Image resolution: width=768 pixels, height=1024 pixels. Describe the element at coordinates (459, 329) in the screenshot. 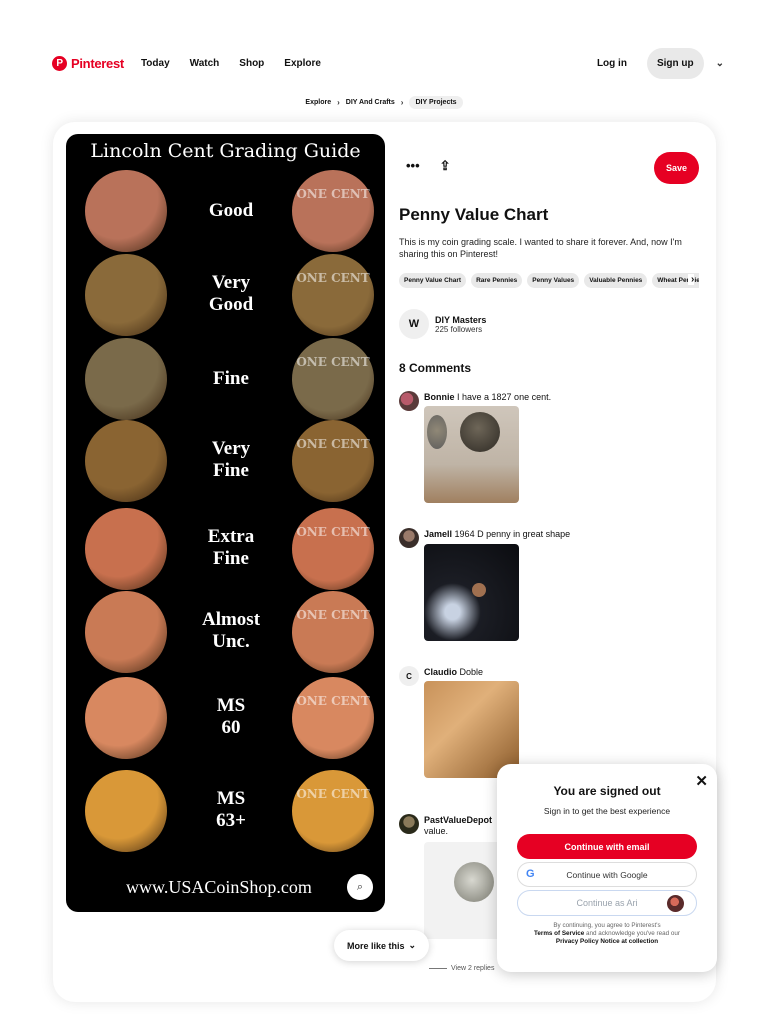

I see `follower-count: 225 followers` at that location.